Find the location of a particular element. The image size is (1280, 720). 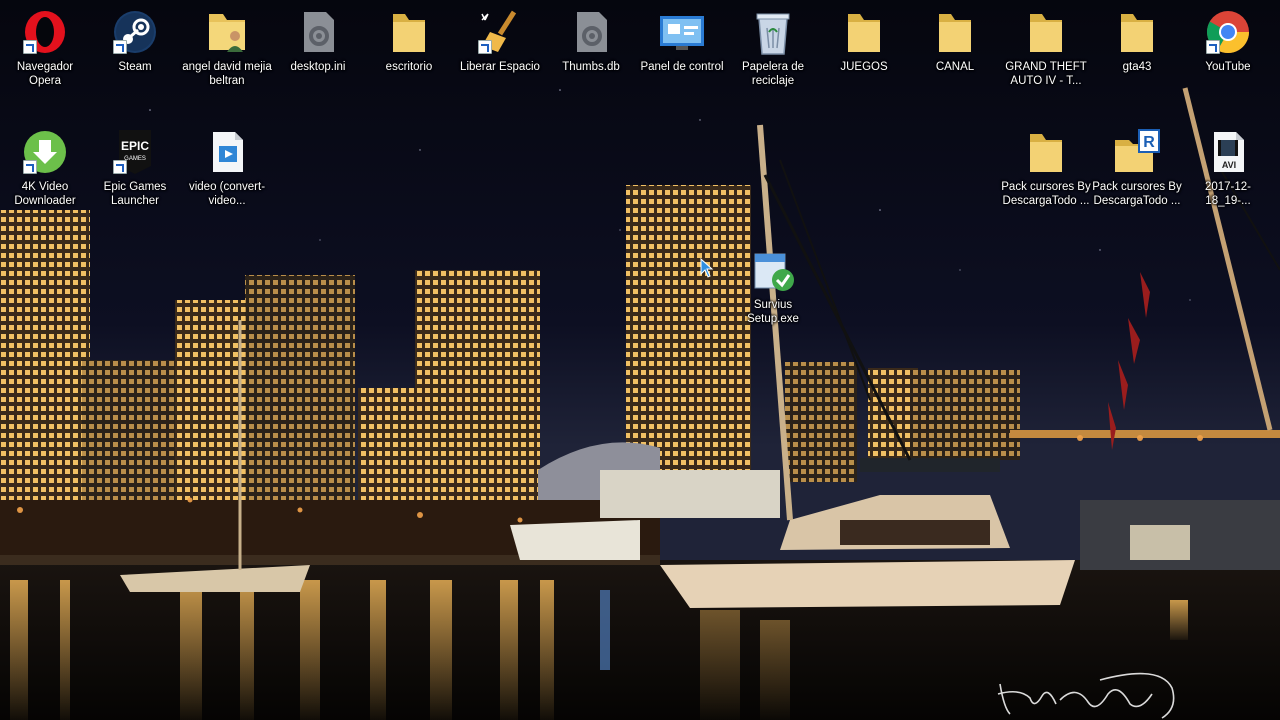

desktop-icon-steam: Steam is located at coordinates (135, 45).